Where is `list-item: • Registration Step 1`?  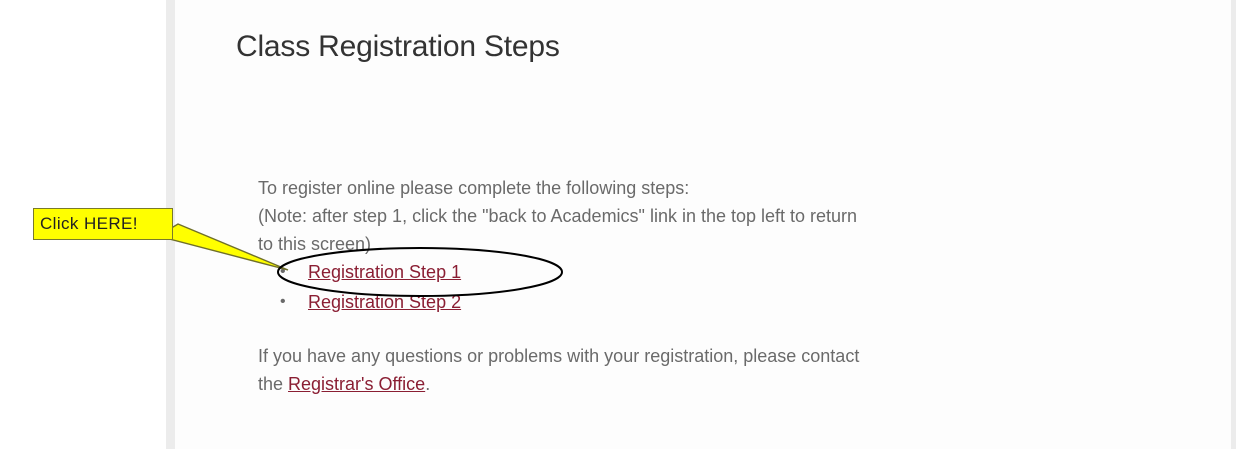 list-item: • Registration Step 1 is located at coordinates (359, 273).